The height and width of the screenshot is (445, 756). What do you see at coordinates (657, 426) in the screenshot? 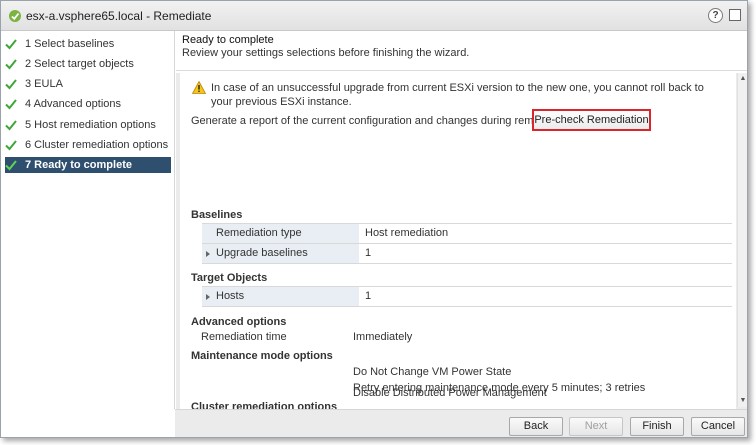
I see `finish-button: Finish` at bounding box center [657, 426].